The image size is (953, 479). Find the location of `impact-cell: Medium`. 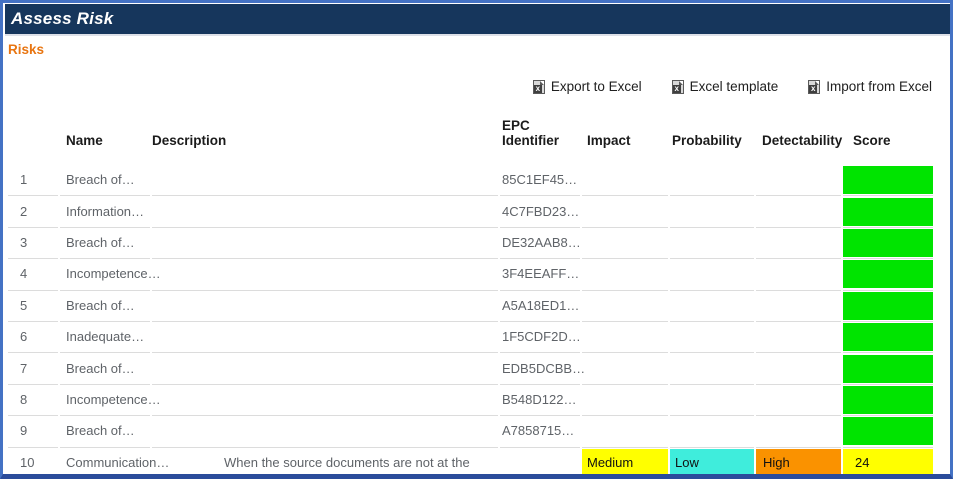

impact-cell: Medium is located at coordinates (625, 461).